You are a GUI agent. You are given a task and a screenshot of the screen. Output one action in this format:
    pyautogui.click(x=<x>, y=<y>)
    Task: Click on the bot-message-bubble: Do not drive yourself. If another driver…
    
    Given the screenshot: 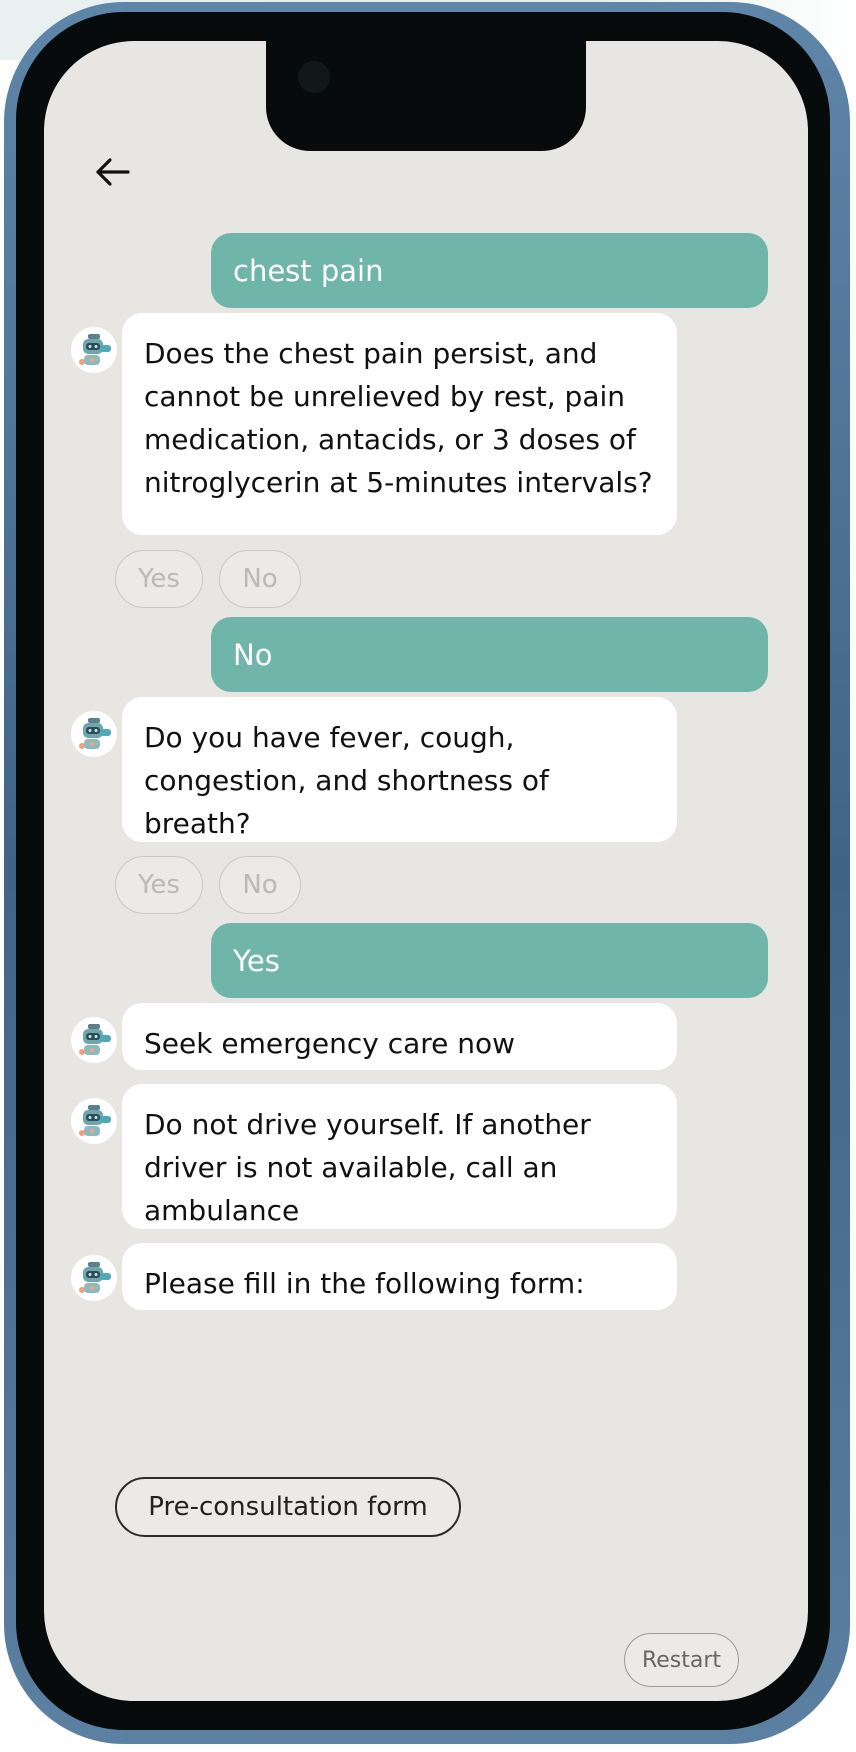 What is the action you would take?
    pyautogui.click(x=399, y=1156)
    